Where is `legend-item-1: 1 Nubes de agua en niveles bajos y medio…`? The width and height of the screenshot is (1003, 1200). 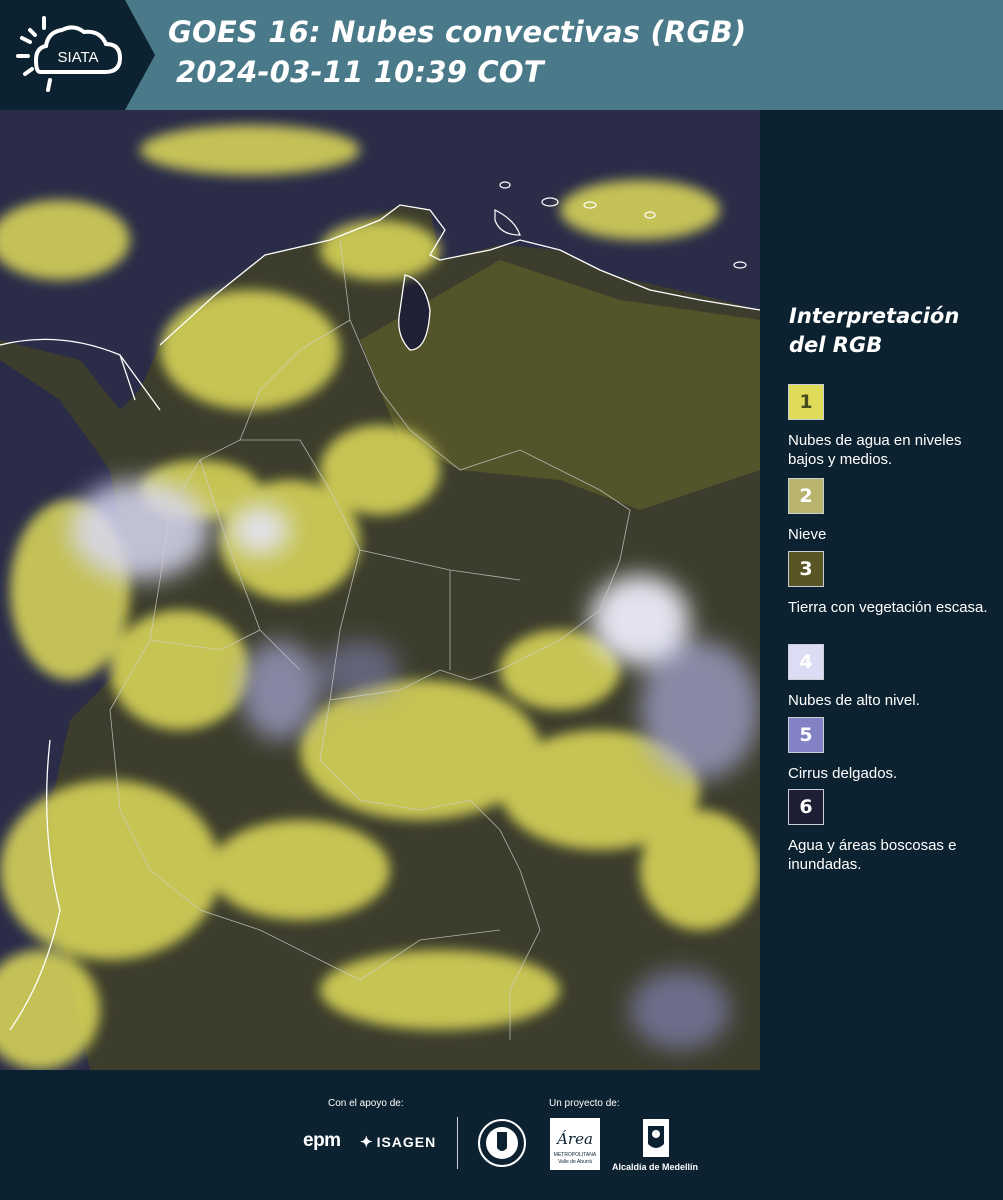
legend-item-1: 1 Nubes de agua en niveles bajos y medio… is located at coordinates (890, 426).